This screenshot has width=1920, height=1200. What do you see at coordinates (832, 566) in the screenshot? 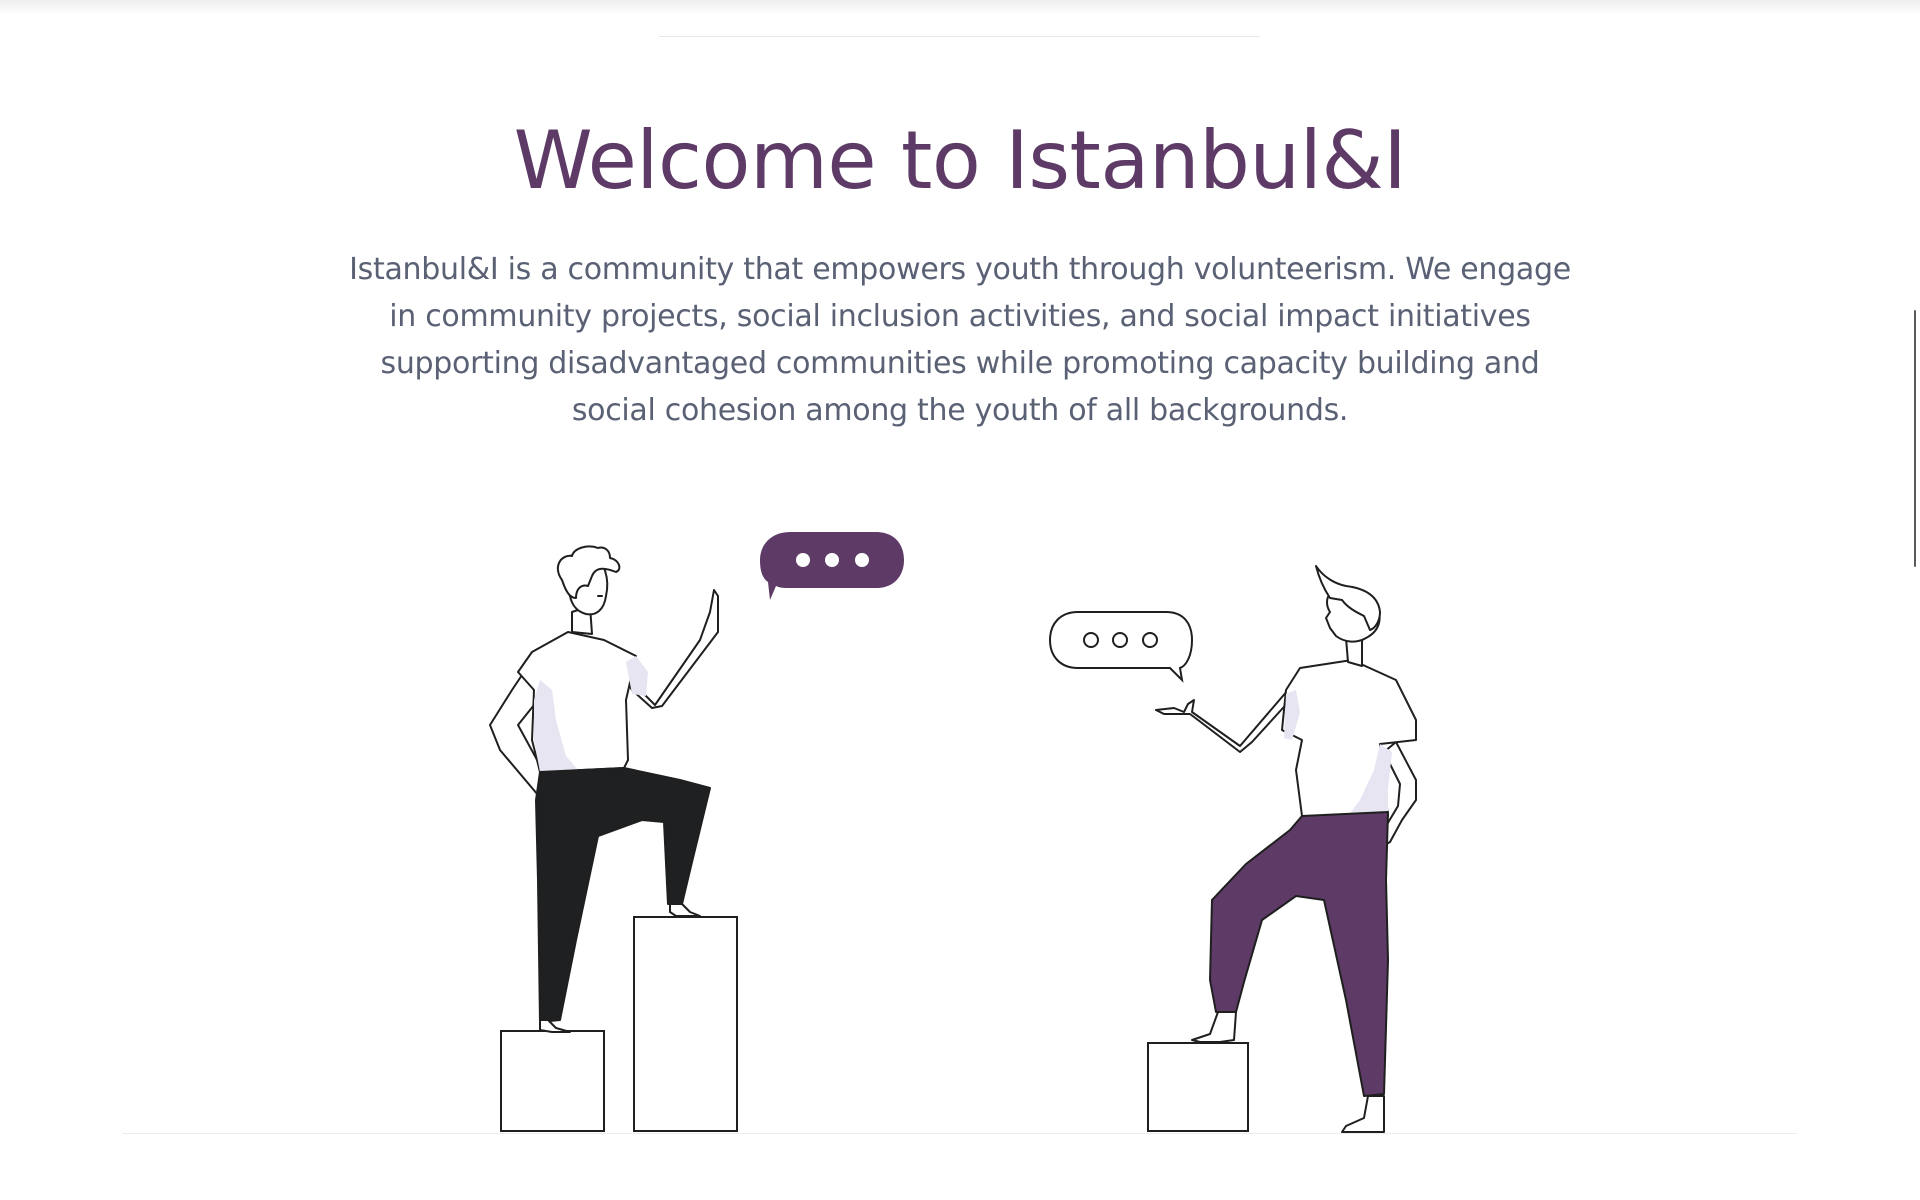
I see `speech-bubble-filled-icon` at bounding box center [832, 566].